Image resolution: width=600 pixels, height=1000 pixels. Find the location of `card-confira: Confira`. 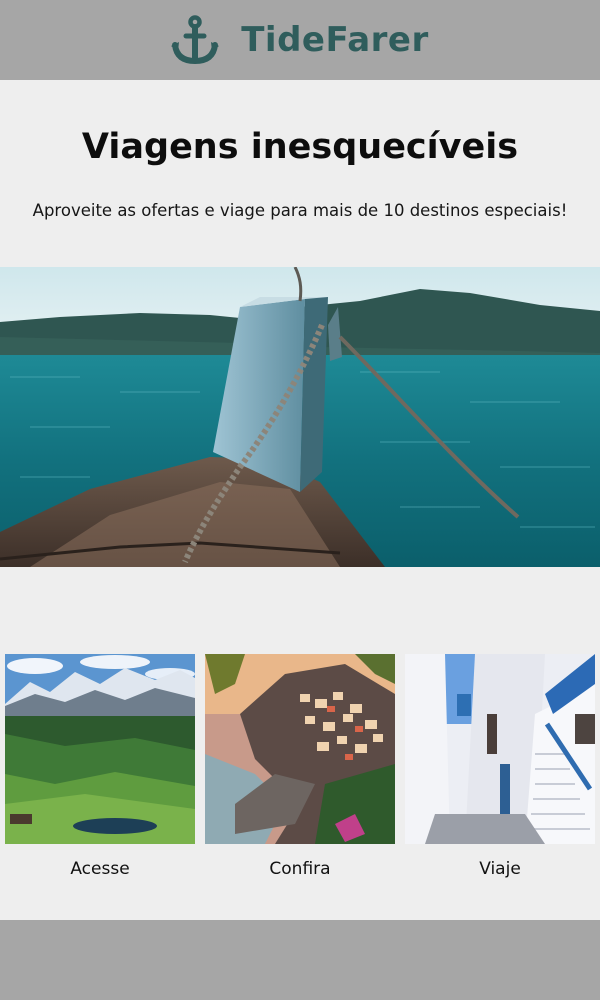

card-confira: Confira is located at coordinates (300, 766).